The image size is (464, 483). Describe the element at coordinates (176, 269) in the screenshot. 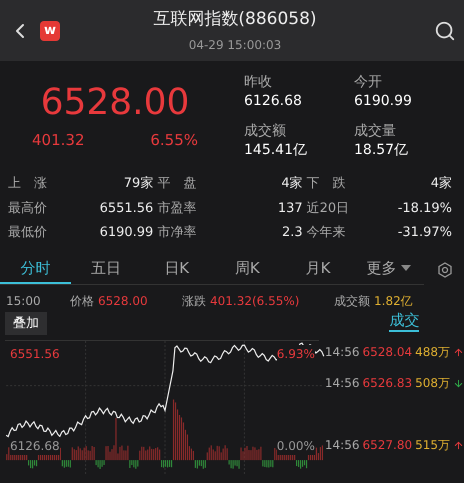

I see `chart-tab: 日K` at that location.